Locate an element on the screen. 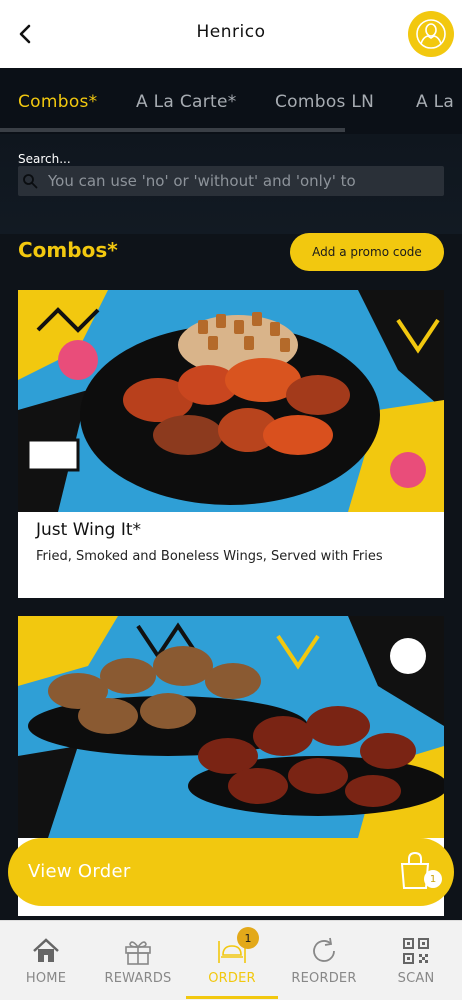 This screenshot has width=462, height=1000. nav-rewards-label: REWARDS is located at coordinates (138, 978).